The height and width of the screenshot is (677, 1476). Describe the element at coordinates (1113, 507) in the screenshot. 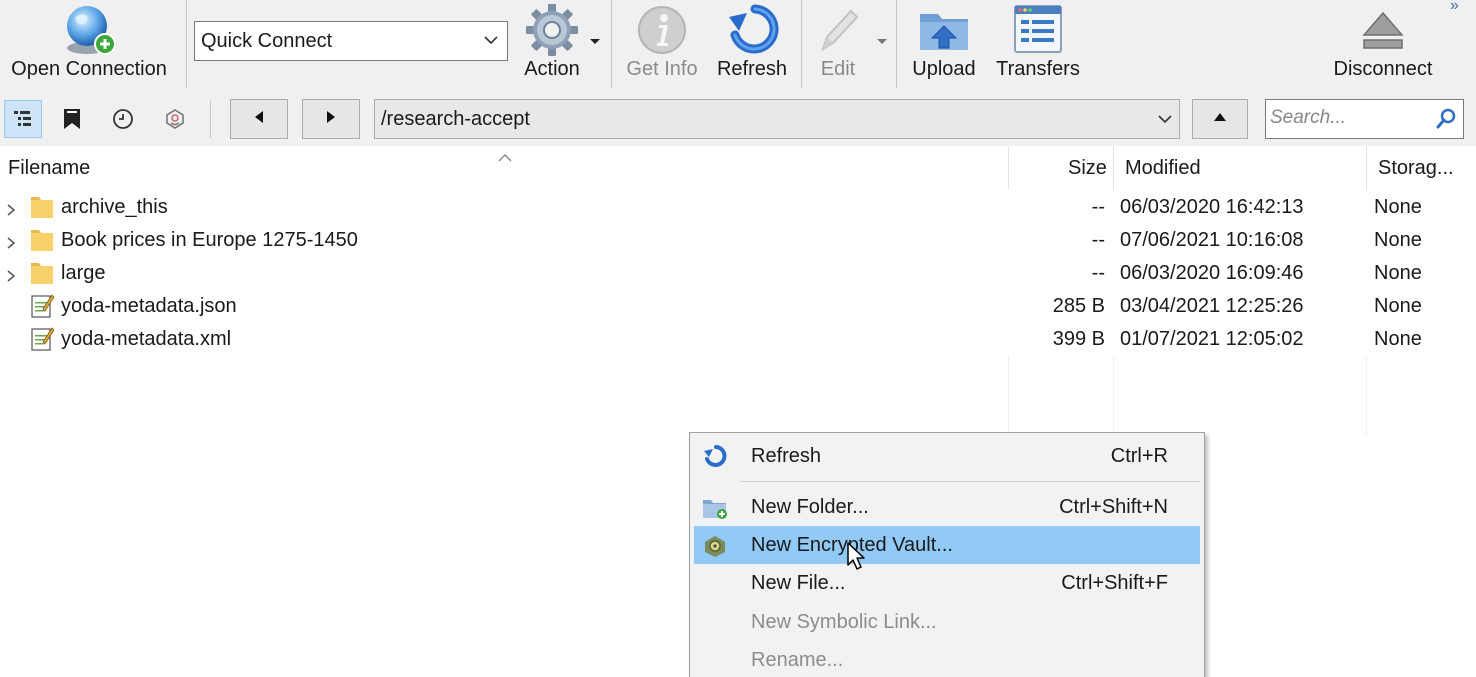

I see `menu-item-shortcut: Ctrl+Shift+N` at that location.